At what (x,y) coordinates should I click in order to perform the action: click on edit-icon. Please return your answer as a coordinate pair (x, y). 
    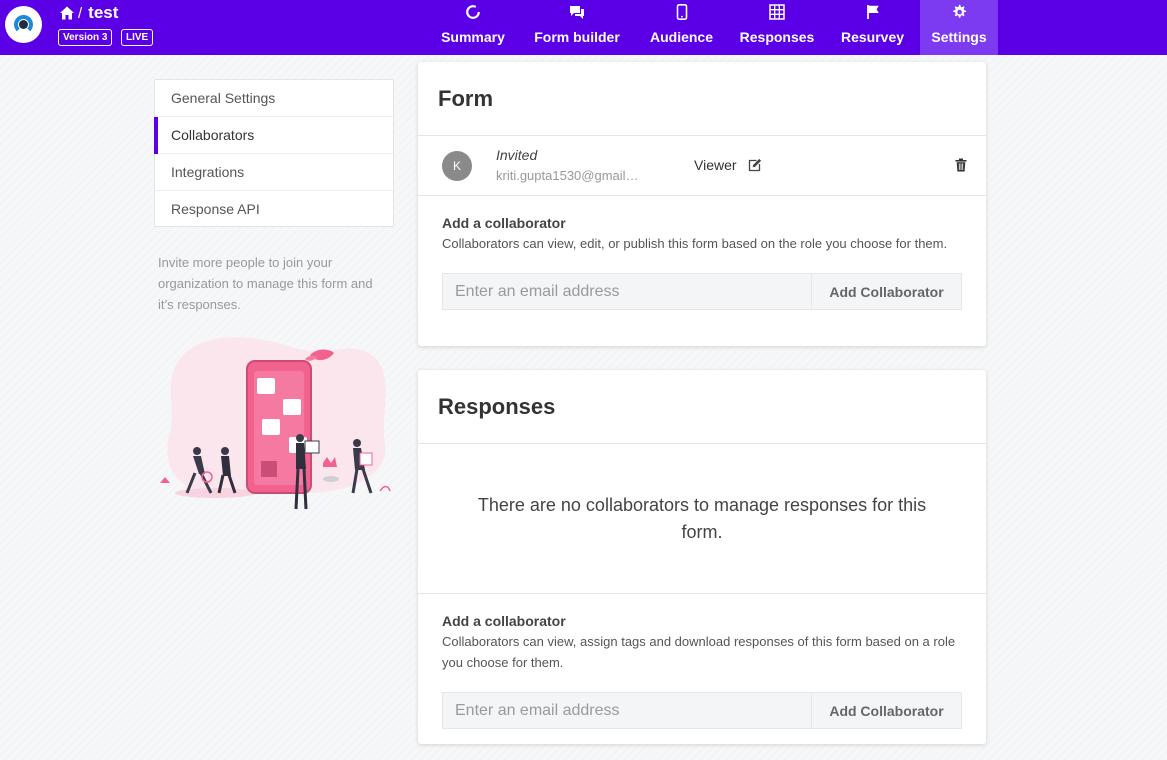
    Looking at the image, I should click on (755, 165).